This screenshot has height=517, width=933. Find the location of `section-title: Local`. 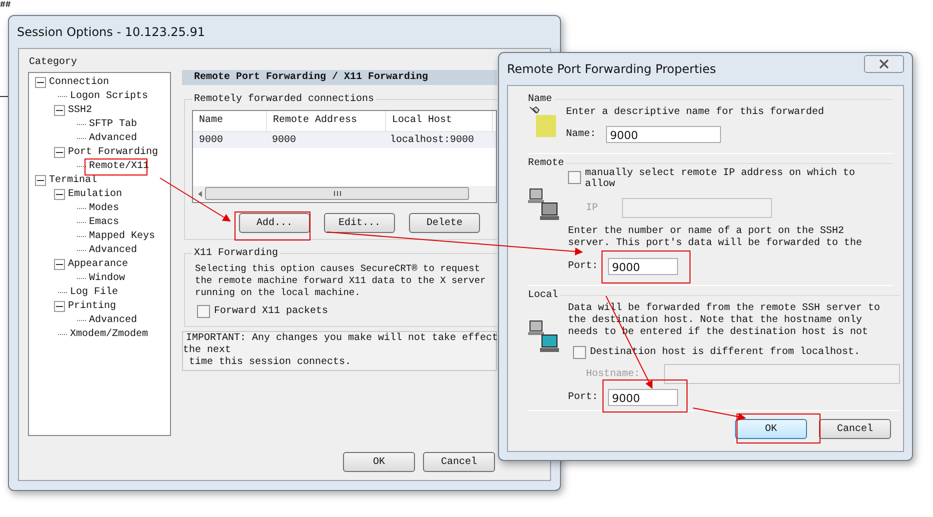

section-title: Local is located at coordinates (544, 295).